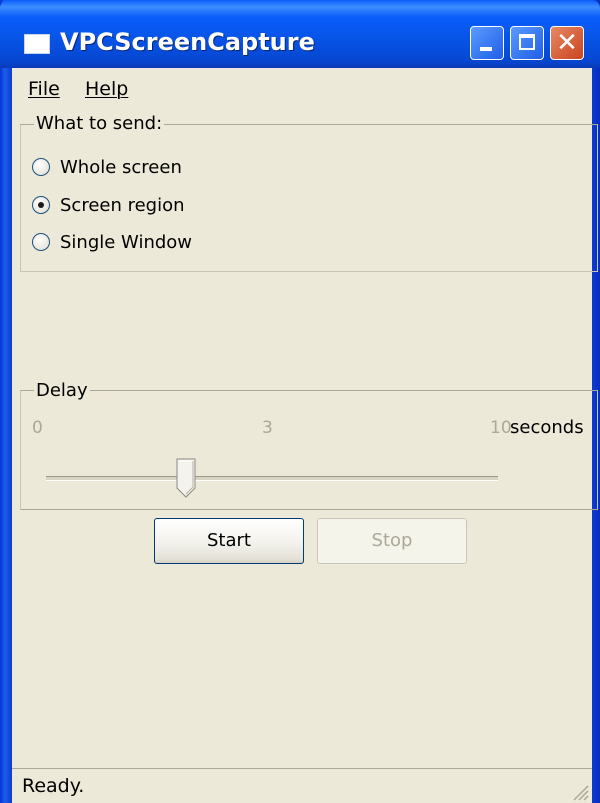  What do you see at coordinates (486, 49) in the screenshot?
I see `minimize-icon` at bounding box center [486, 49].